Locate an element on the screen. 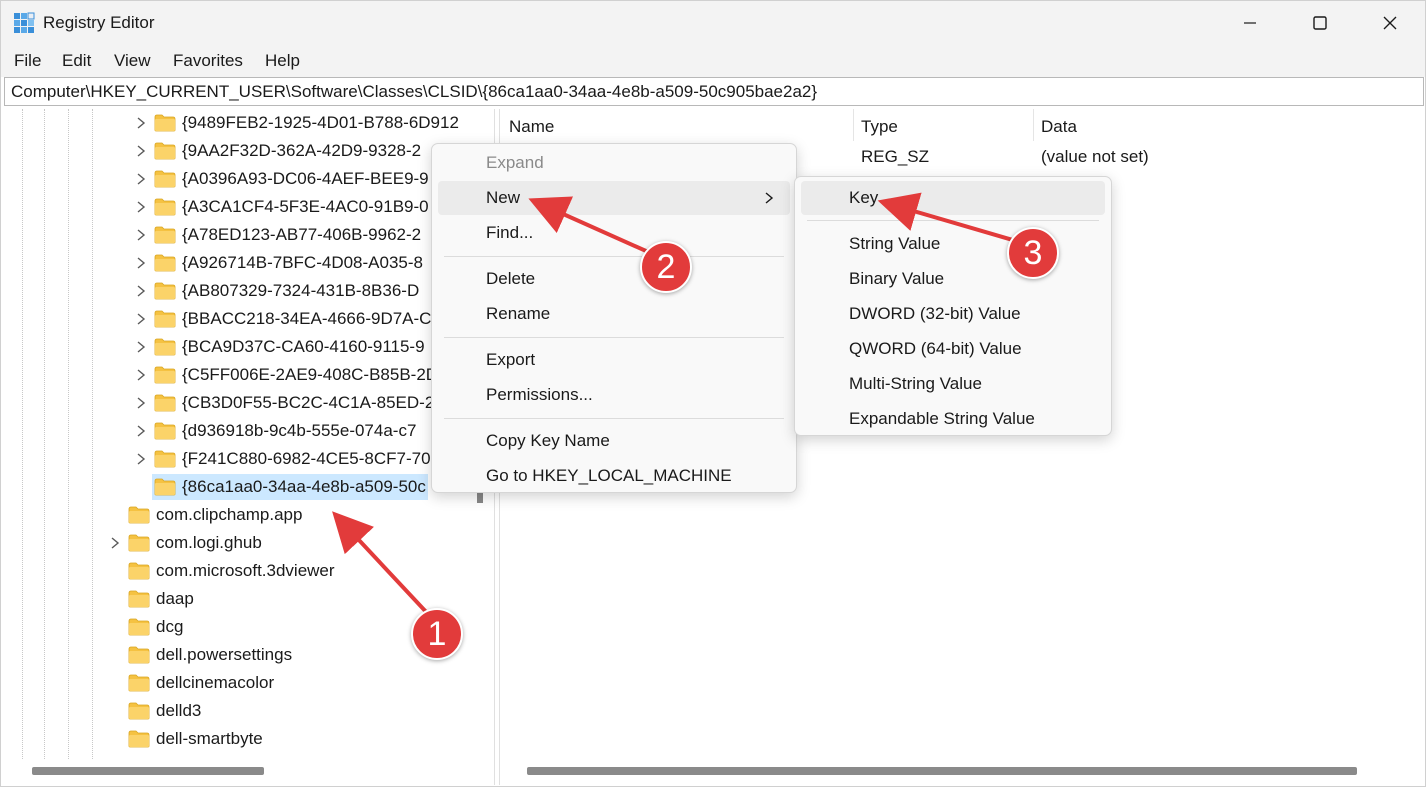 This screenshot has height=787, width=1426. tree-item-content: daap is located at coordinates (161, 599).